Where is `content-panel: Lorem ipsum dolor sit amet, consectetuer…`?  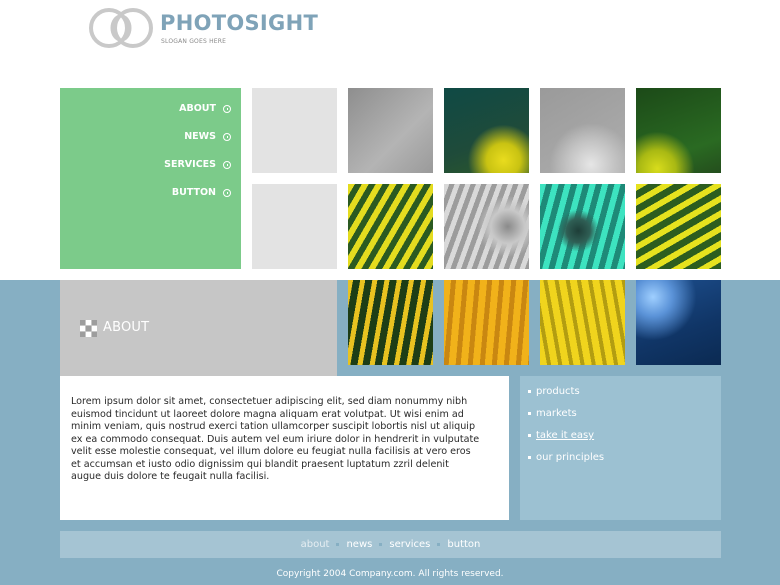 content-panel: Lorem ipsum dolor sit amet, consectetuer… is located at coordinates (284, 448).